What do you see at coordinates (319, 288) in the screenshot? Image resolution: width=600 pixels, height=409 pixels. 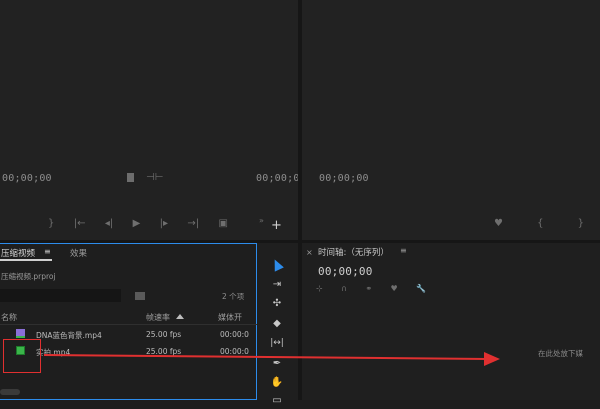 I see `nest-icon: ⊹` at bounding box center [319, 288].